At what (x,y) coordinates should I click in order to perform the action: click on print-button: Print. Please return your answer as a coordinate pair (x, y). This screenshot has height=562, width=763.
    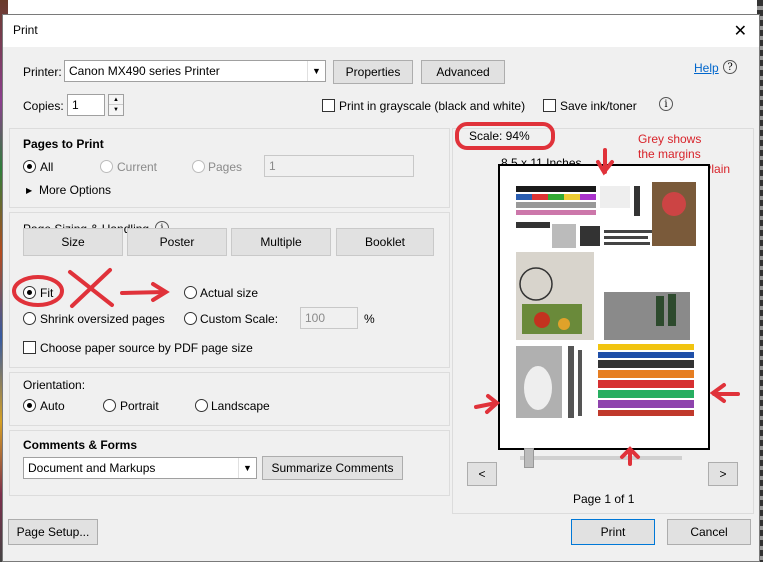
    Looking at the image, I should click on (613, 532).